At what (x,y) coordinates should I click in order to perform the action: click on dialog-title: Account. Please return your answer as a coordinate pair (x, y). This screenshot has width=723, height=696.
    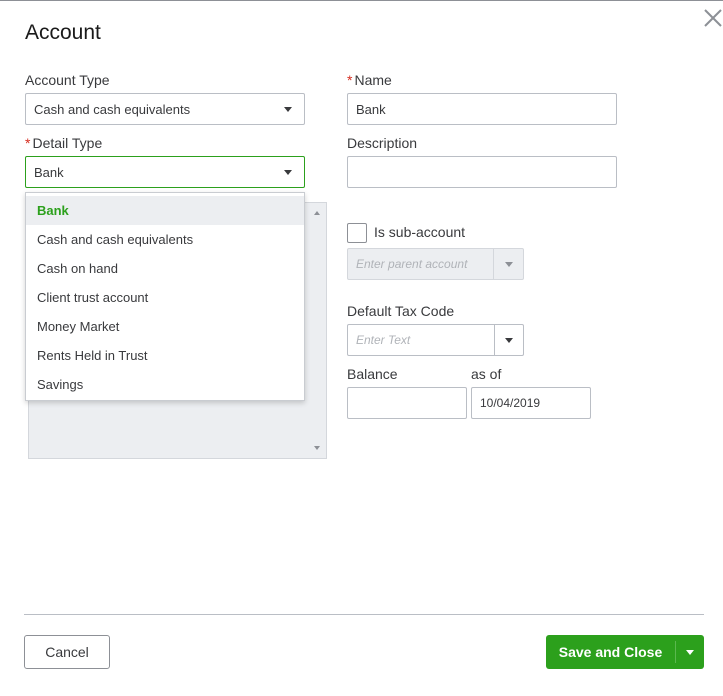
    Looking at the image, I should click on (63, 32).